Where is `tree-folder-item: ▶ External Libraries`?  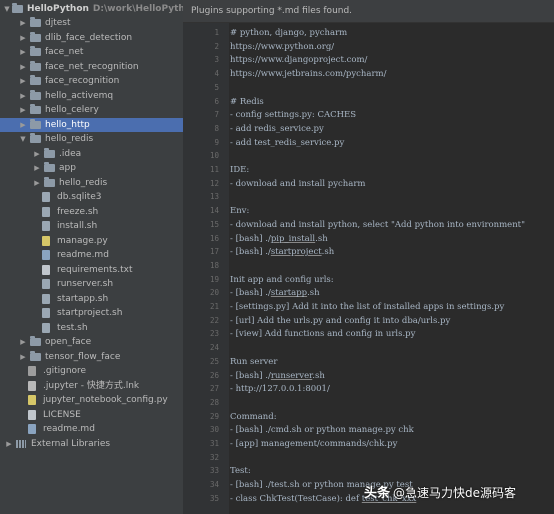
tree-folder-item: ▶ External Libraries is located at coordinates (91, 444).